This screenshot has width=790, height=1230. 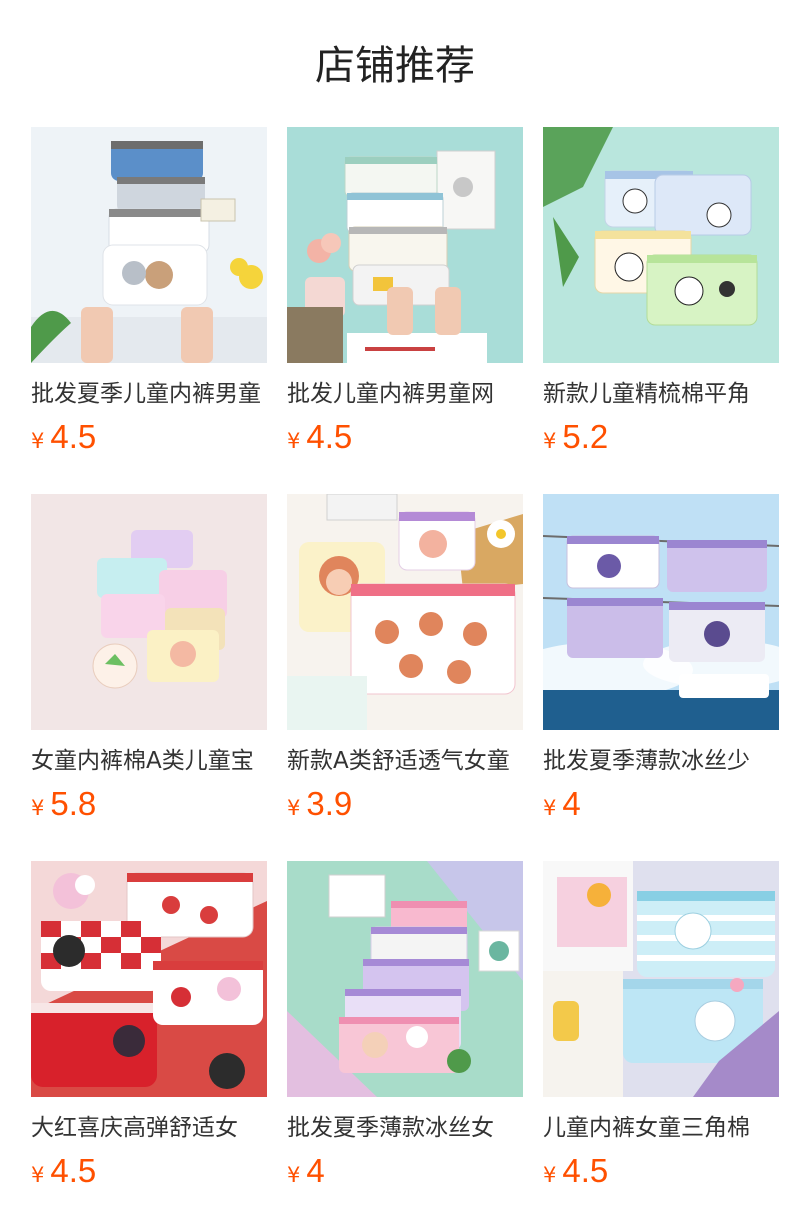 I want to click on girls-character-underwear-photo, so click(x=405, y=612).